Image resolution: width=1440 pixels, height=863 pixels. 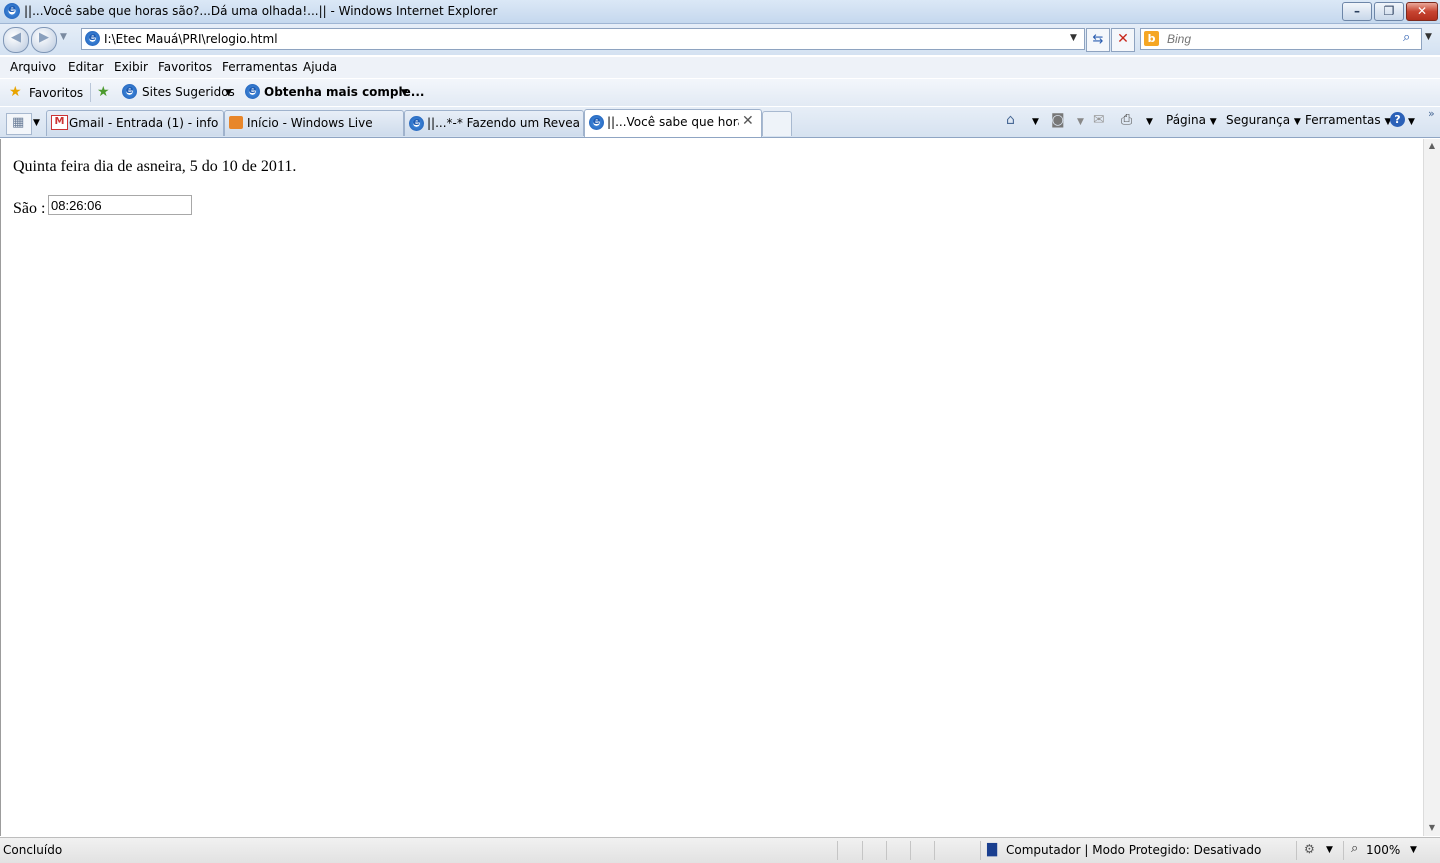 What do you see at coordinates (1432, 827) in the screenshot?
I see `scroll-down-arrow-icon: ▼` at bounding box center [1432, 827].